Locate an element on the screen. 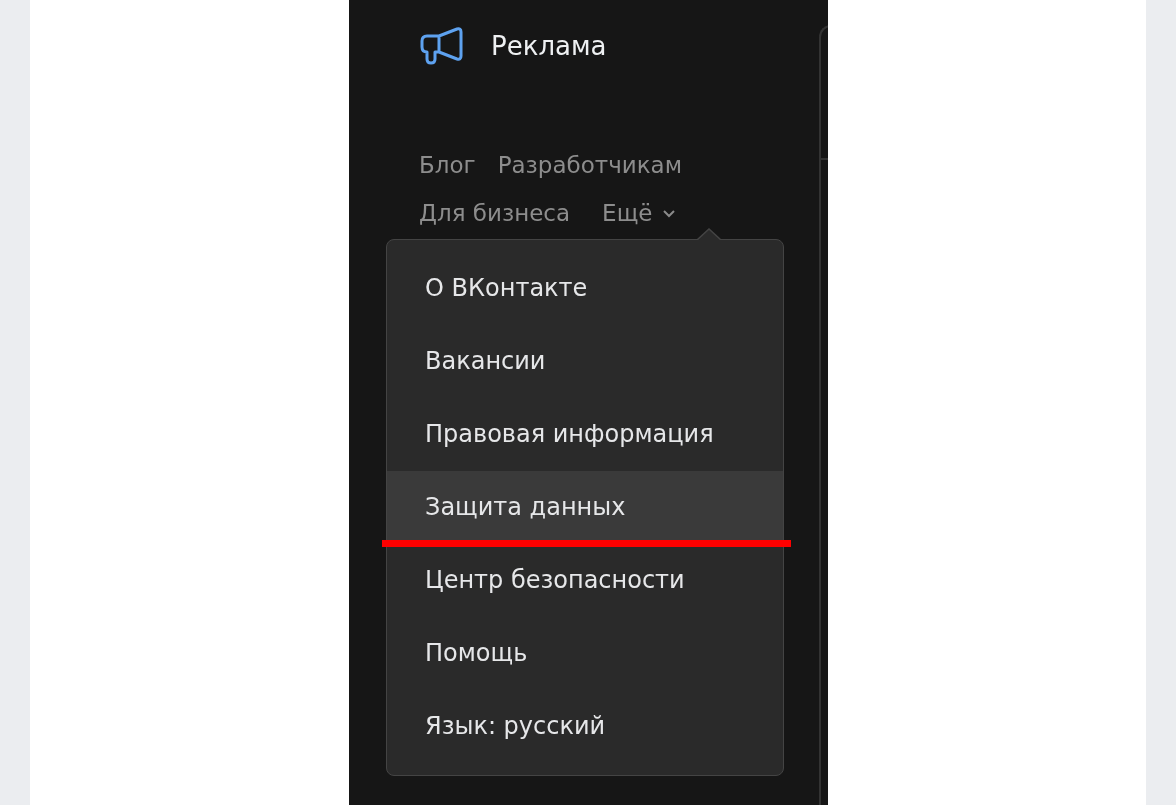  menu-item: Центр безопасности is located at coordinates (585, 580).